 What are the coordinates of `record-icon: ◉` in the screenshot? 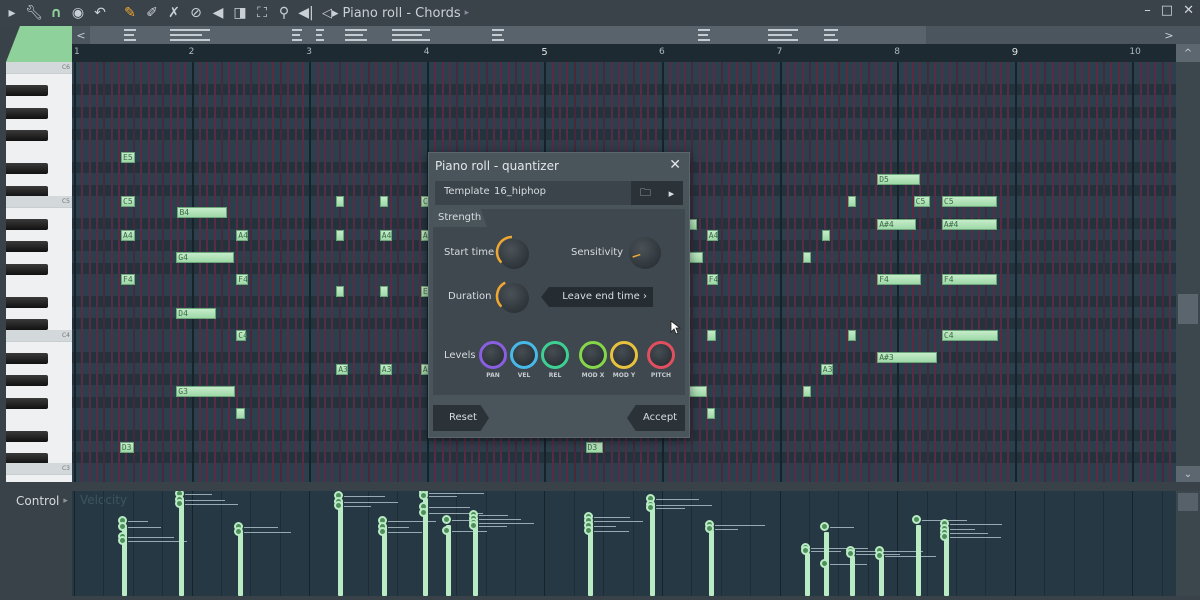 It's located at (78, 13).